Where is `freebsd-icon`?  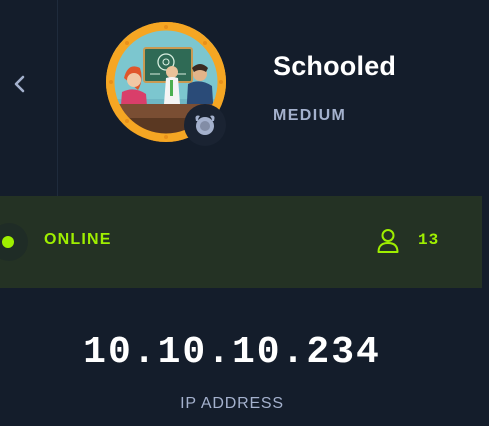 freebsd-icon is located at coordinates (205, 125).